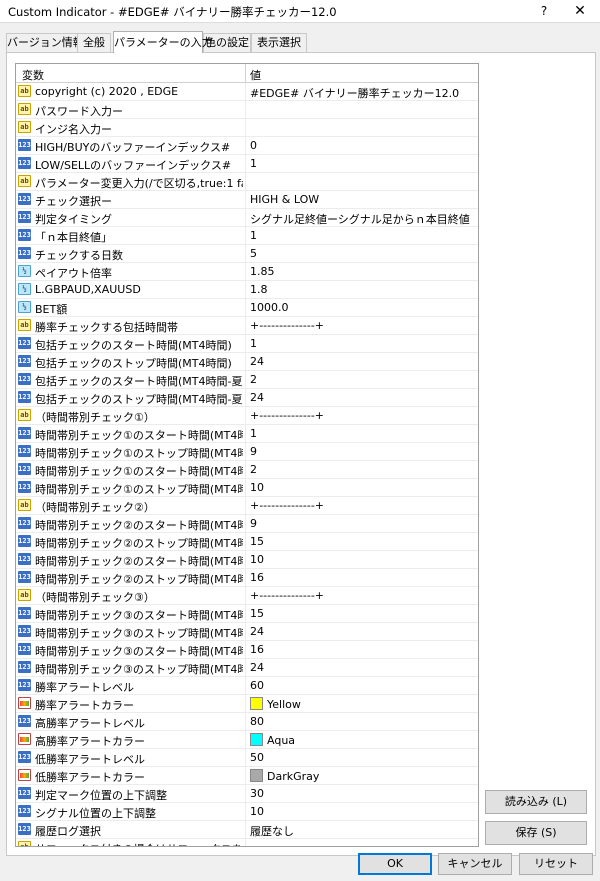 The image size is (600, 881). Describe the element at coordinates (247, 326) in the screenshot. I see `parameter-row: ab 勝率チェックする包括時間帯 +--------------+` at that location.